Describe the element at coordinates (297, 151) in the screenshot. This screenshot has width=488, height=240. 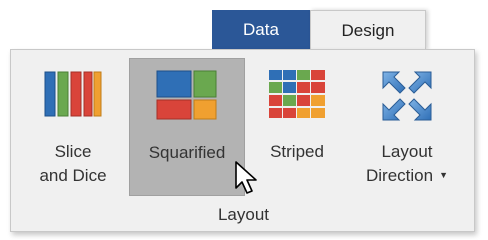
I see `striped-label: Striped` at that location.